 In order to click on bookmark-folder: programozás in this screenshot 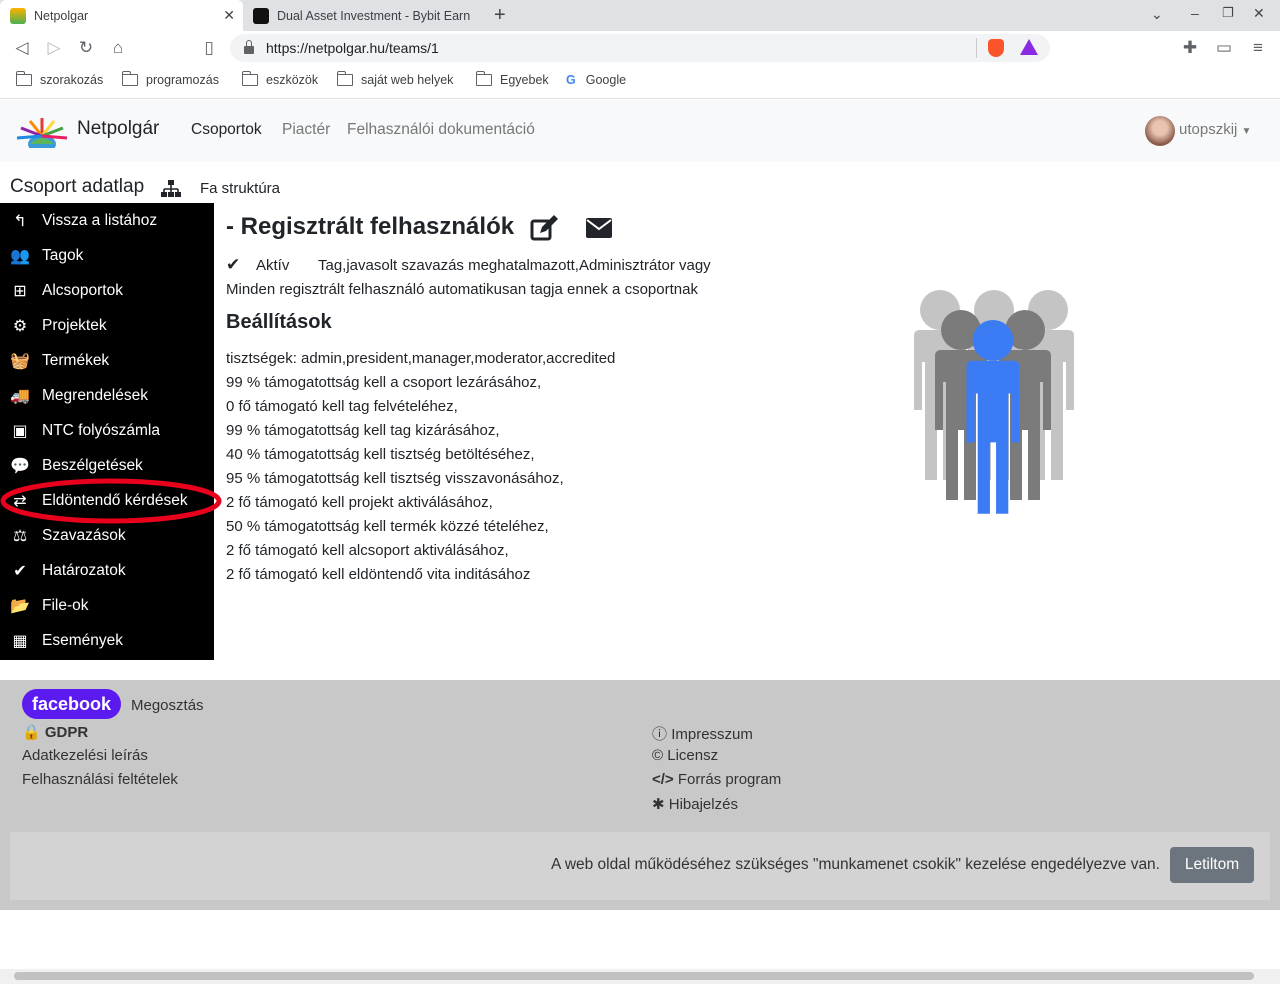, I will do `click(170, 79)`.